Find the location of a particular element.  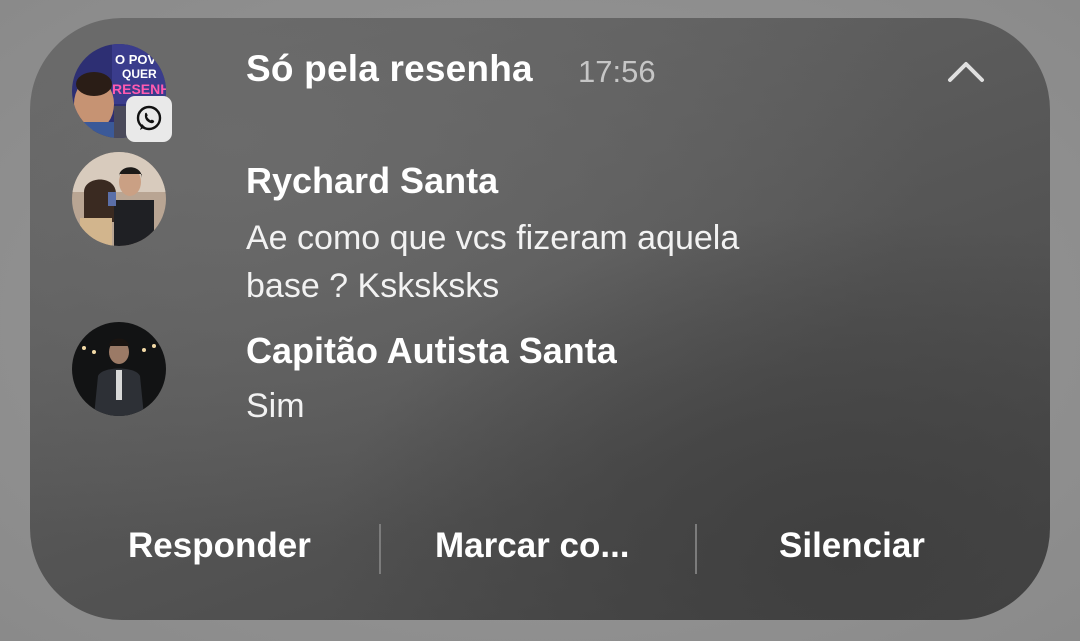

group-avatar-line-1: O POVO is located at coordinates (140, 59).